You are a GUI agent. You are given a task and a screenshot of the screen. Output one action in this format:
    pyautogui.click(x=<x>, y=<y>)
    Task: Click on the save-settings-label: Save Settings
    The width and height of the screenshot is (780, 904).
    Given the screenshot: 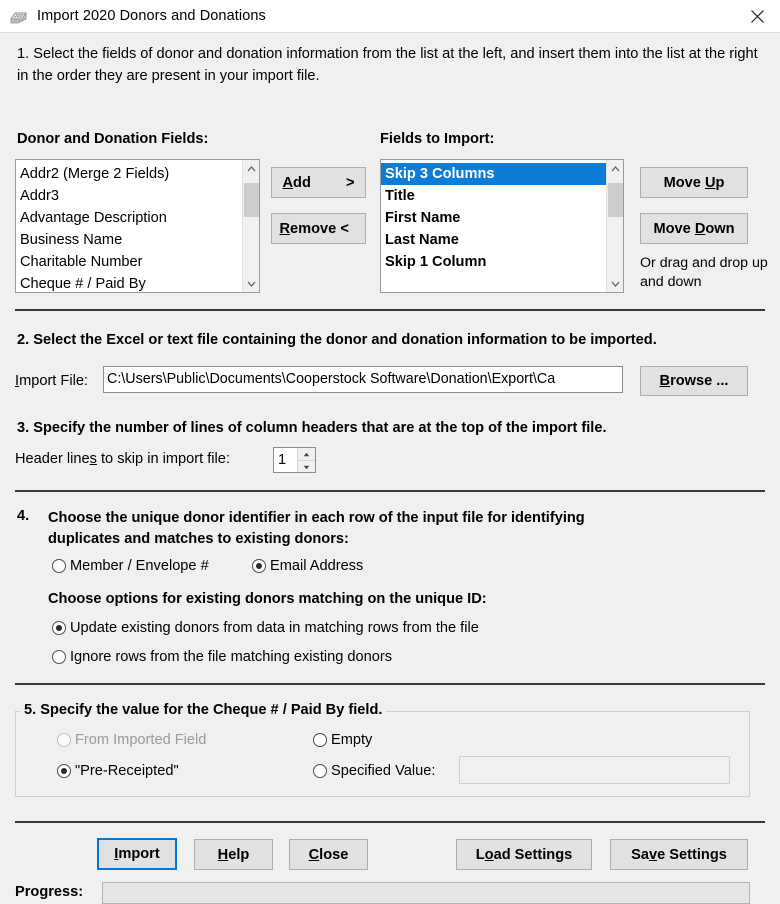 What is the action you would take?
    pyautogui.click(x=679, y=854)
    